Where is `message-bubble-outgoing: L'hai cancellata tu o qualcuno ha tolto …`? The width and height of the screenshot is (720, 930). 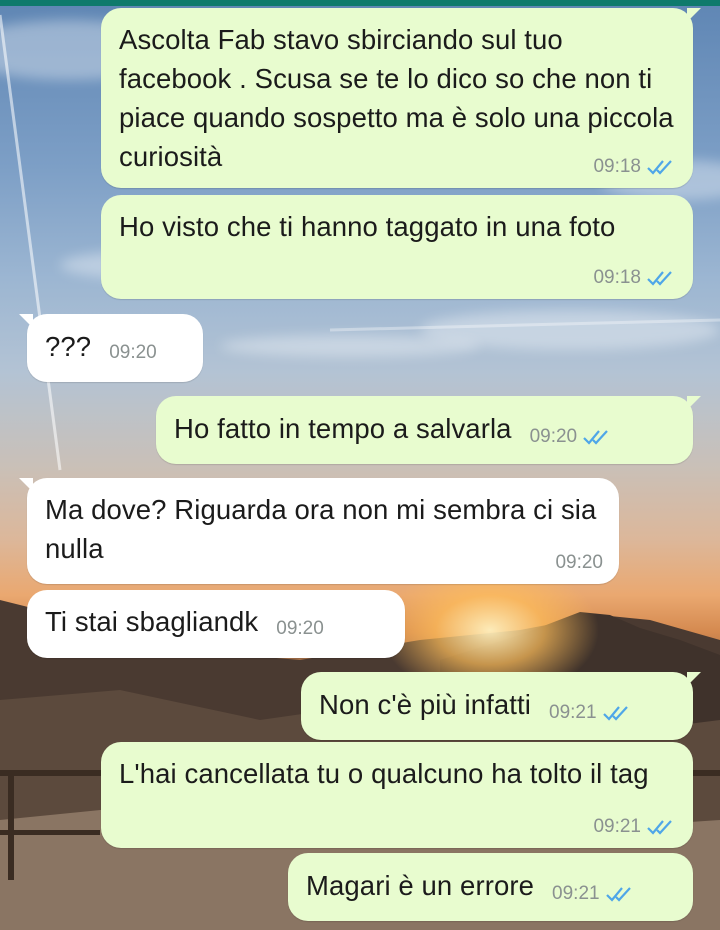
message-bubble-outgoing: L'hai cancellata tu o qualcuno ha tolto … is located at coordinates (397, 795).